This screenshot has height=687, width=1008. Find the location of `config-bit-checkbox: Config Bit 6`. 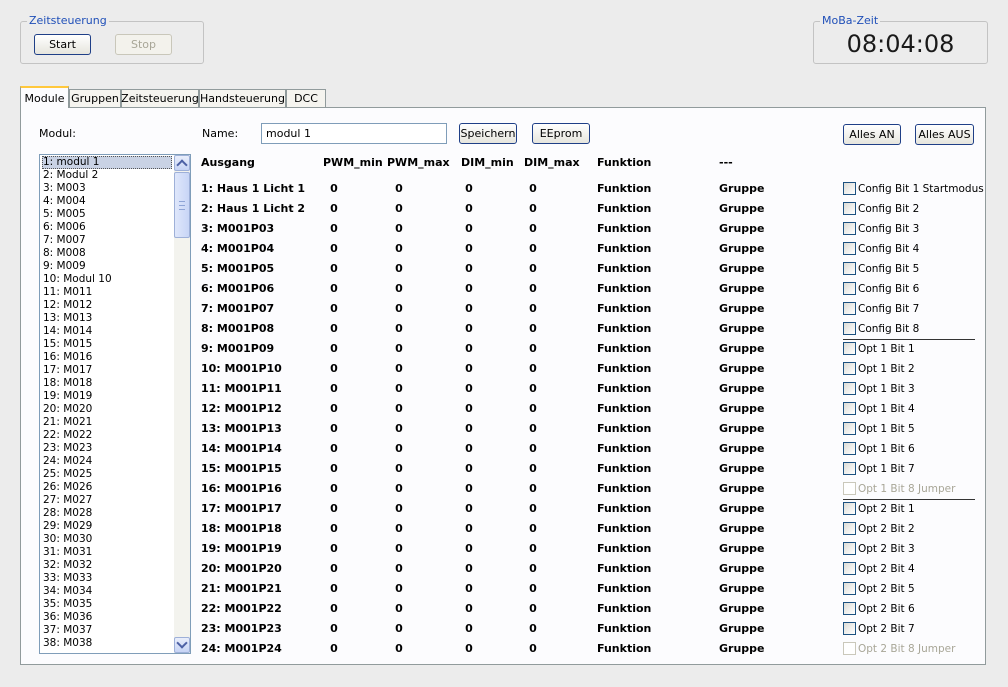

config-bit-checkbox: Config Bit 6 is located at coordinates (913, 292).